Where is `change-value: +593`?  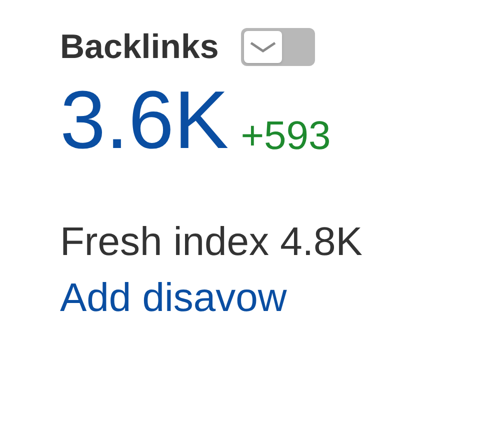
change-value: +593 is located at coordinates (285, 136).